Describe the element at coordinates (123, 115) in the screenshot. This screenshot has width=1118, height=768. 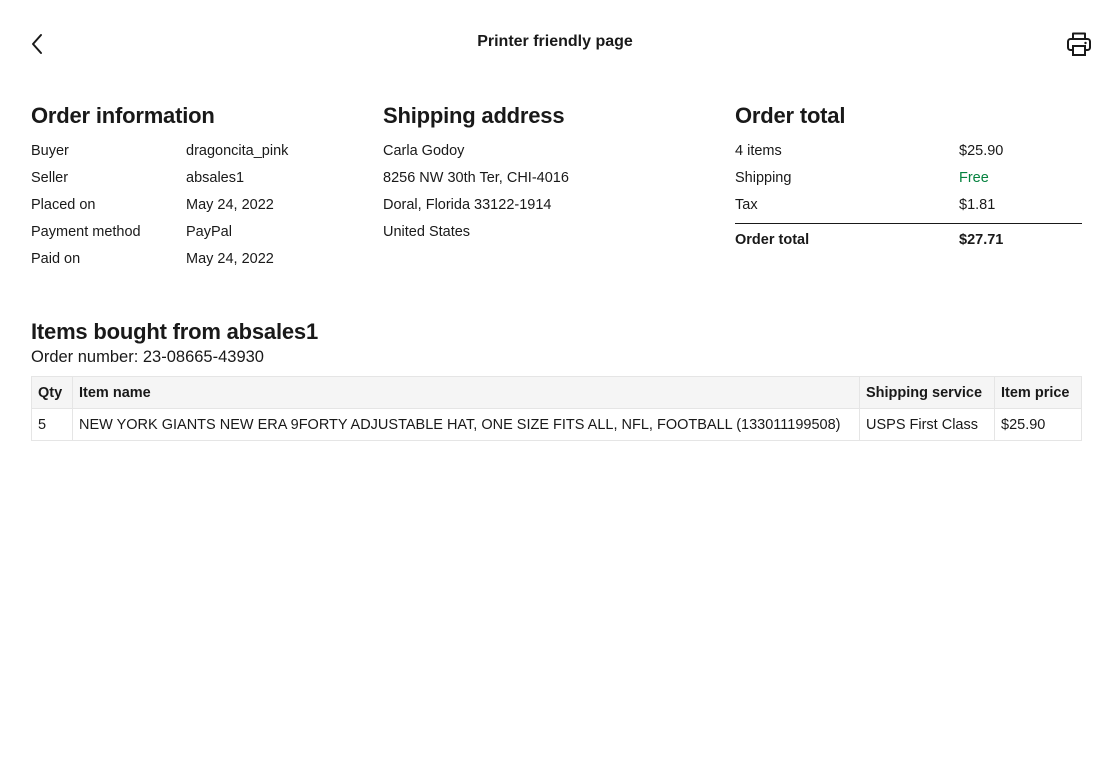
I see `order-information-title: Order information` at that location.